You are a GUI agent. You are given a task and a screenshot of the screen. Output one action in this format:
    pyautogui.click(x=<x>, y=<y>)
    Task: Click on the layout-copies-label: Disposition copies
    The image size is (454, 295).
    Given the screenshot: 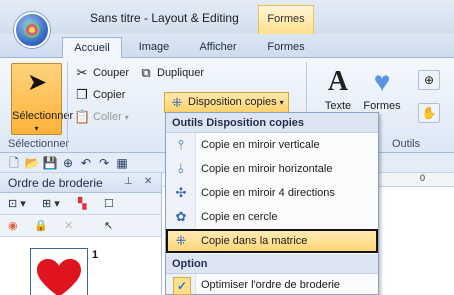 What is the action you would take?
    pyautogui.click(x=232, y=102)
    